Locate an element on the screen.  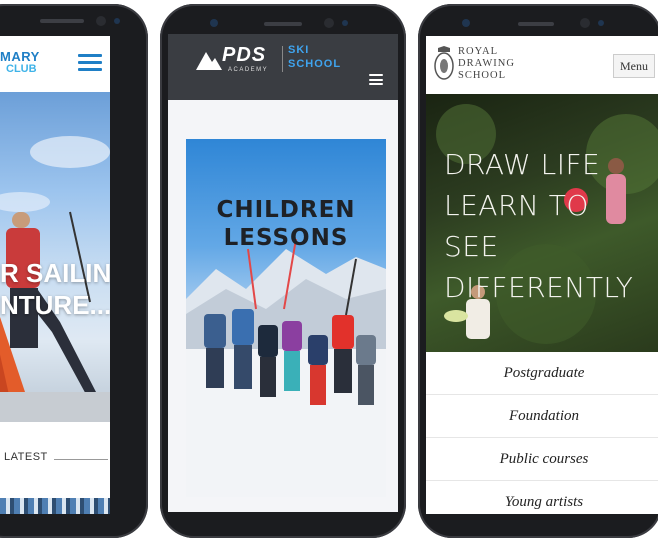
mountain-icon is located at coordinates (209, 61).